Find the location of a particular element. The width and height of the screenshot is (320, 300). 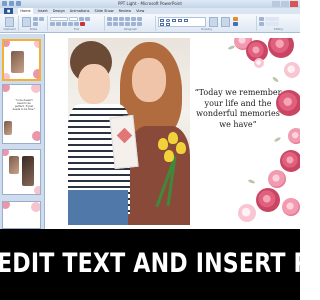

slide-thumbnail-1: 1 is located at coordinates (21, 60).